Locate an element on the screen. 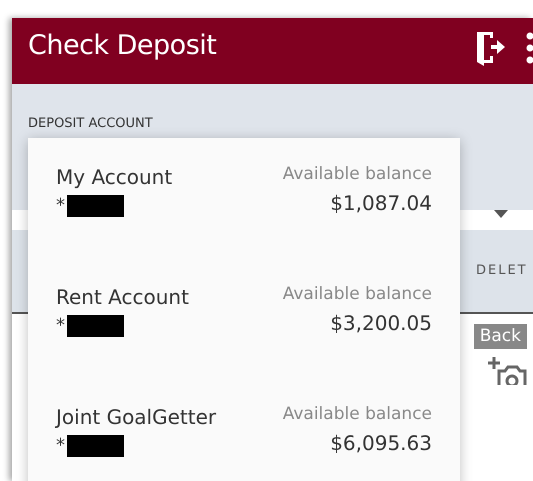 The height and width of the screenshot is (481, 533). more-options-icon is located at coordinates (529, 48).